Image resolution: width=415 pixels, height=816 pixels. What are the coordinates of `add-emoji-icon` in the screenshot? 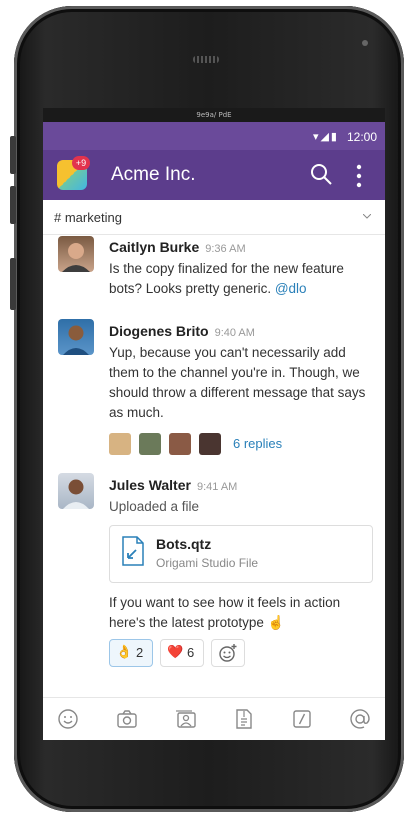 It's located at (228, 653).